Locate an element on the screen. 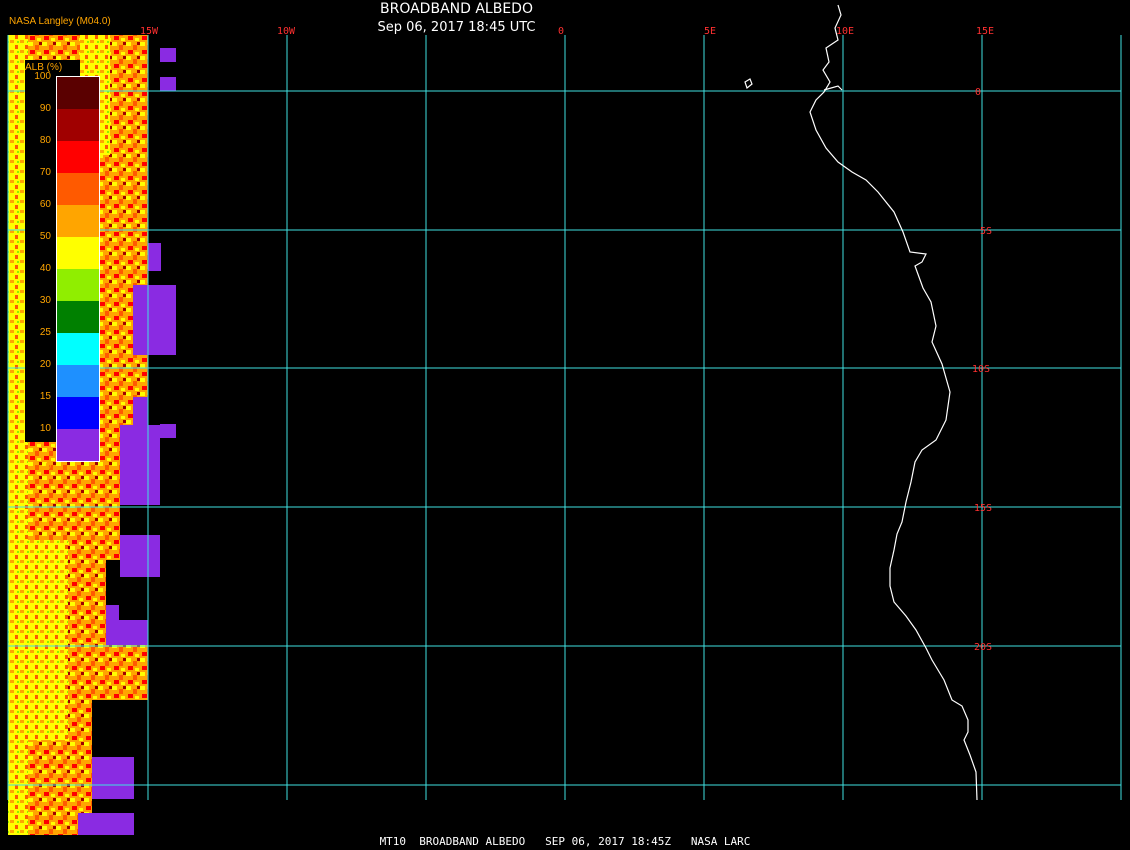 Image resolution: width=1130 pixels, height=850 pixels. legend-level-label: 25 is located at coordinates (45, 332).